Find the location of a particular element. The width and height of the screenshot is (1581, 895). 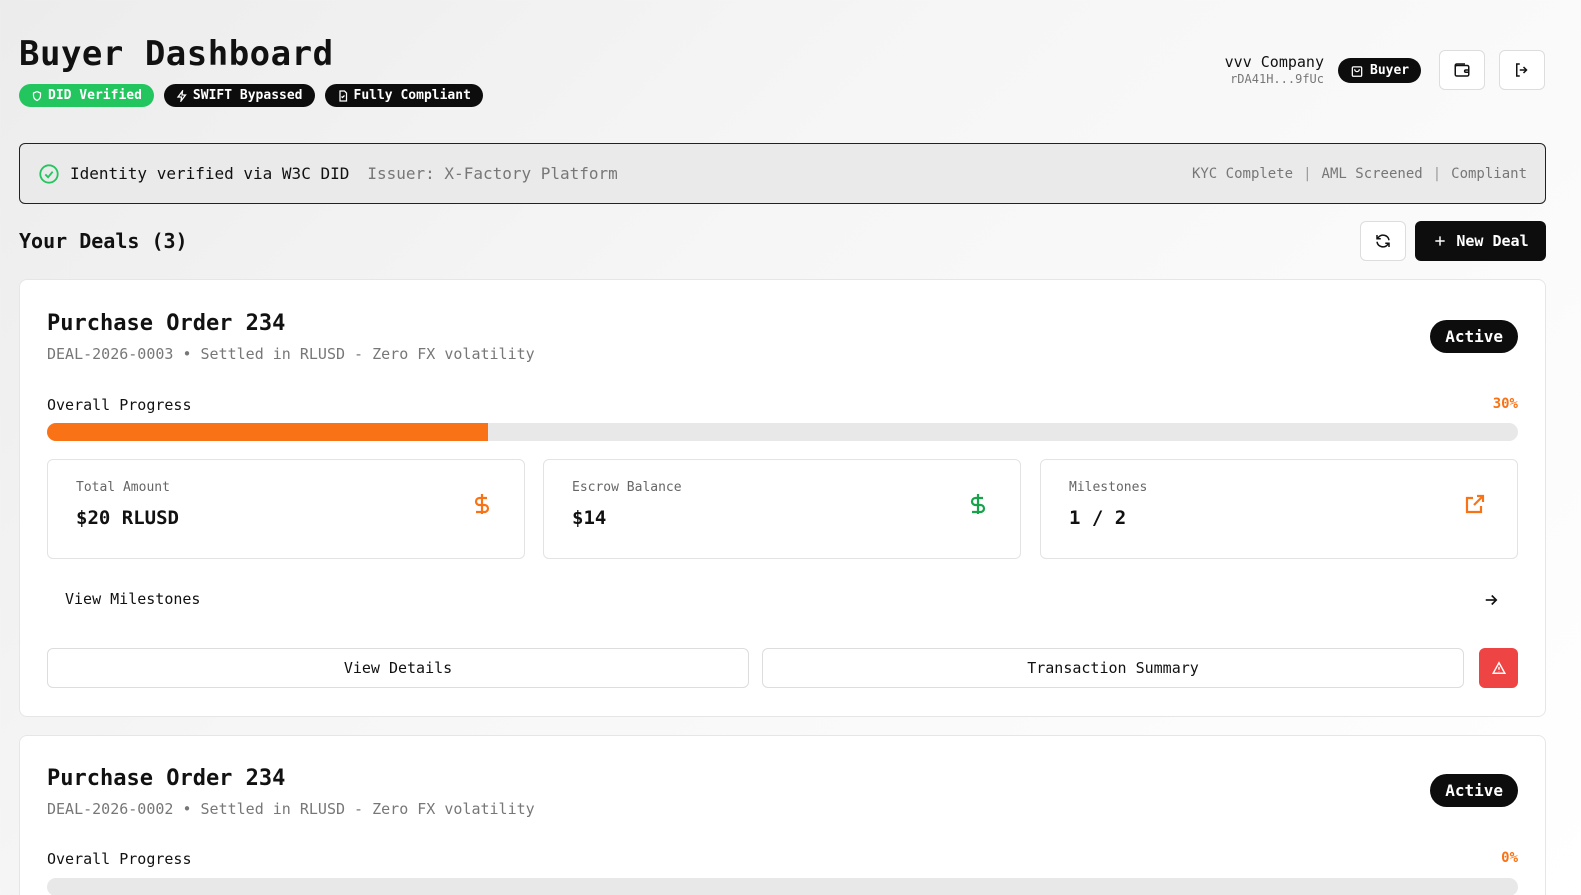

swift-bypassed-badge: SWIFT Bypassed is located at coordinates (239, 95).